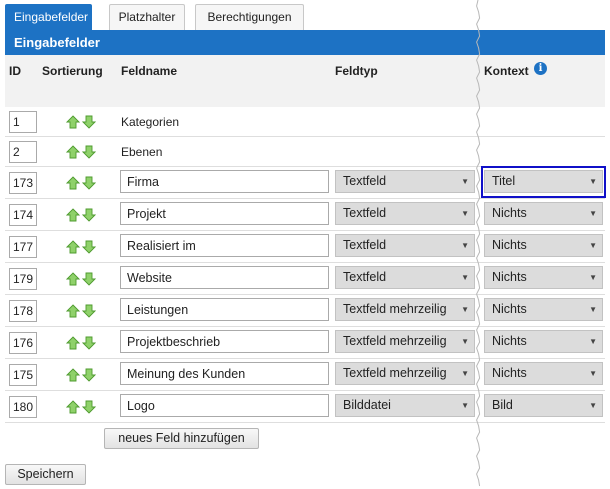  Describe the element at coordinates (543, 181) in the screenshot. I see `context-select: Titel ▼` at that location.